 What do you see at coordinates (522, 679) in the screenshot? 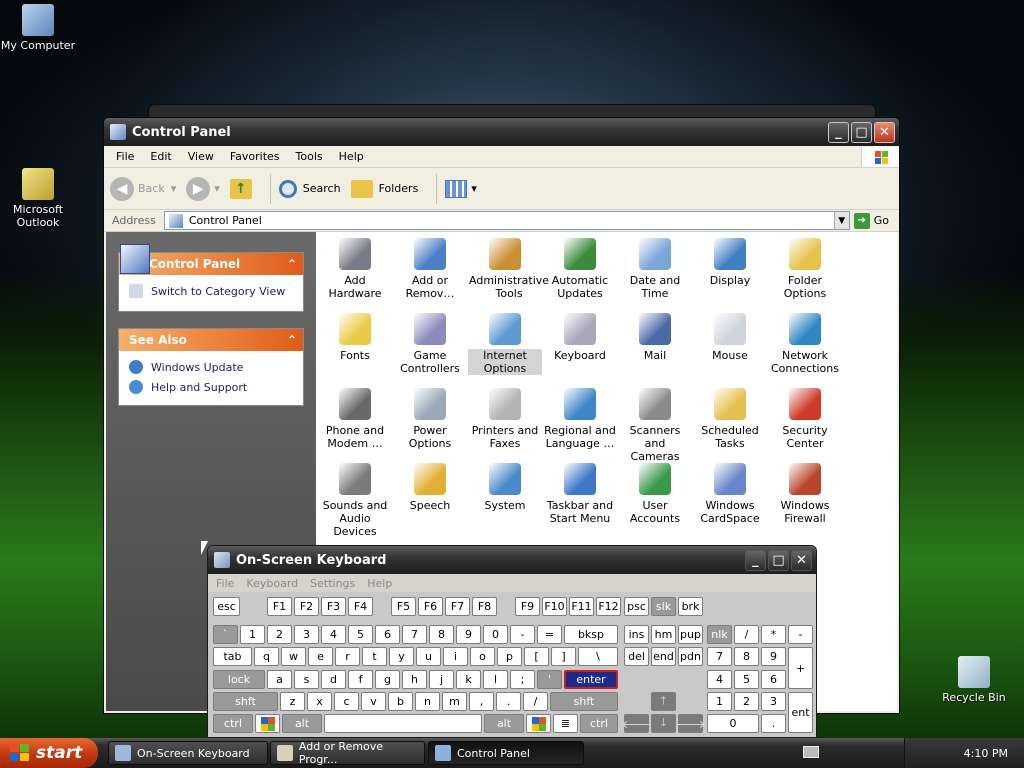
I see `key-semi: ;` at bounding box center [522, 679].